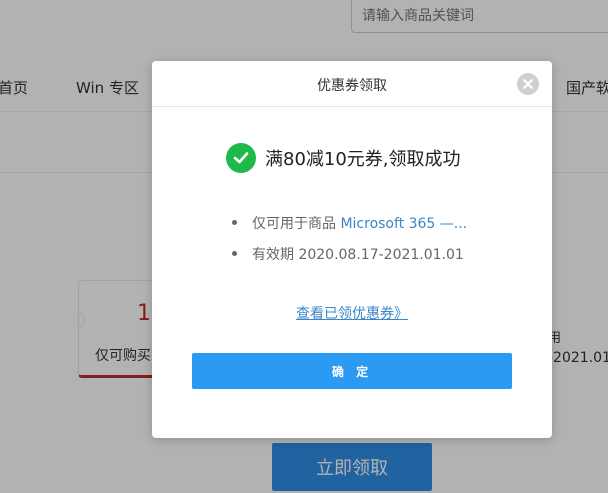 This screenshot has width=608, height=493. Describe the element at coordinates (358, 255) in the screenshot. I see `validity-text: 有效期 2020.08.17-2021.01.01` at that location.